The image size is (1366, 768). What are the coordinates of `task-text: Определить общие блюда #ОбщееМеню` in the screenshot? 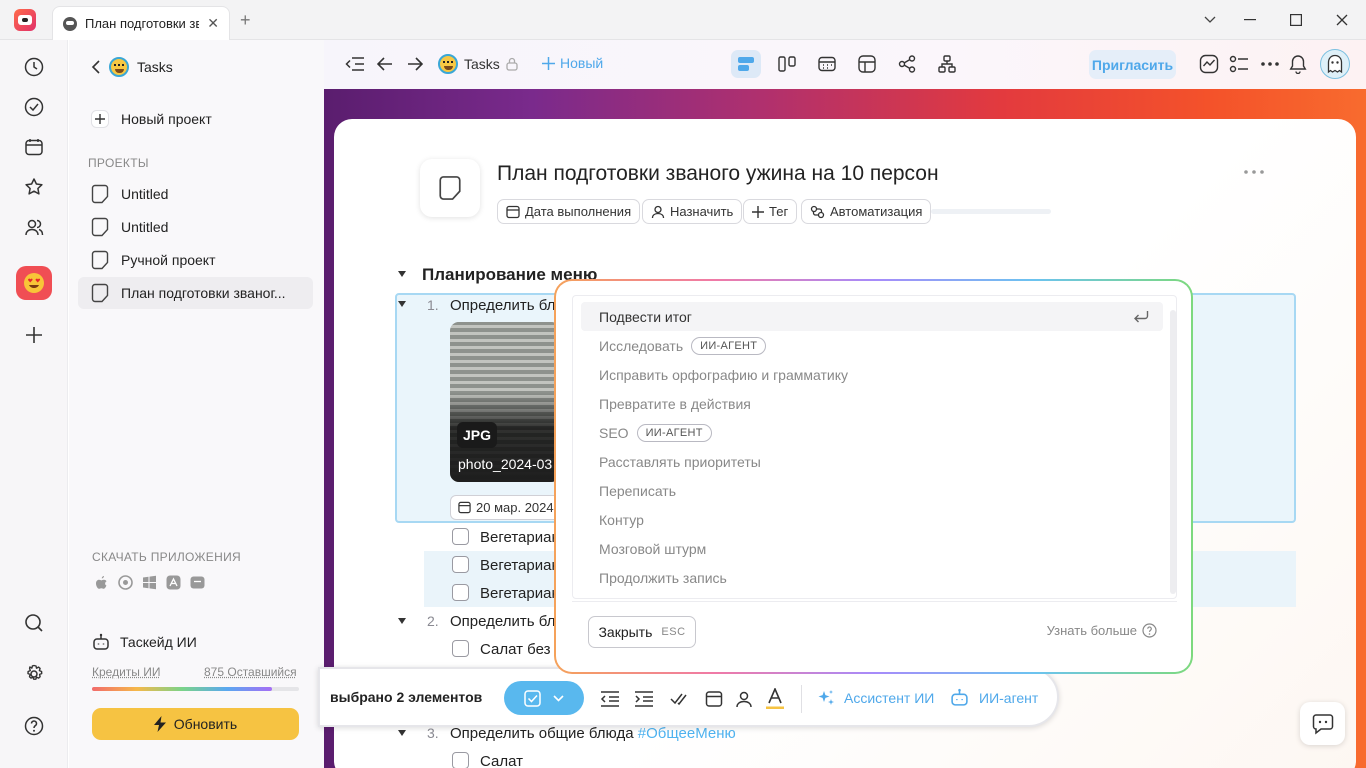 It's located at (593, 733).